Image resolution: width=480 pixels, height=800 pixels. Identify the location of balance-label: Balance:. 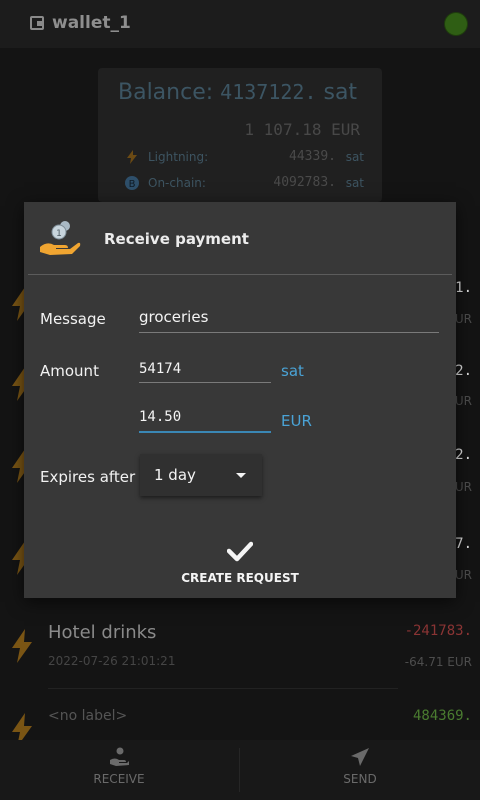
(166, 92).